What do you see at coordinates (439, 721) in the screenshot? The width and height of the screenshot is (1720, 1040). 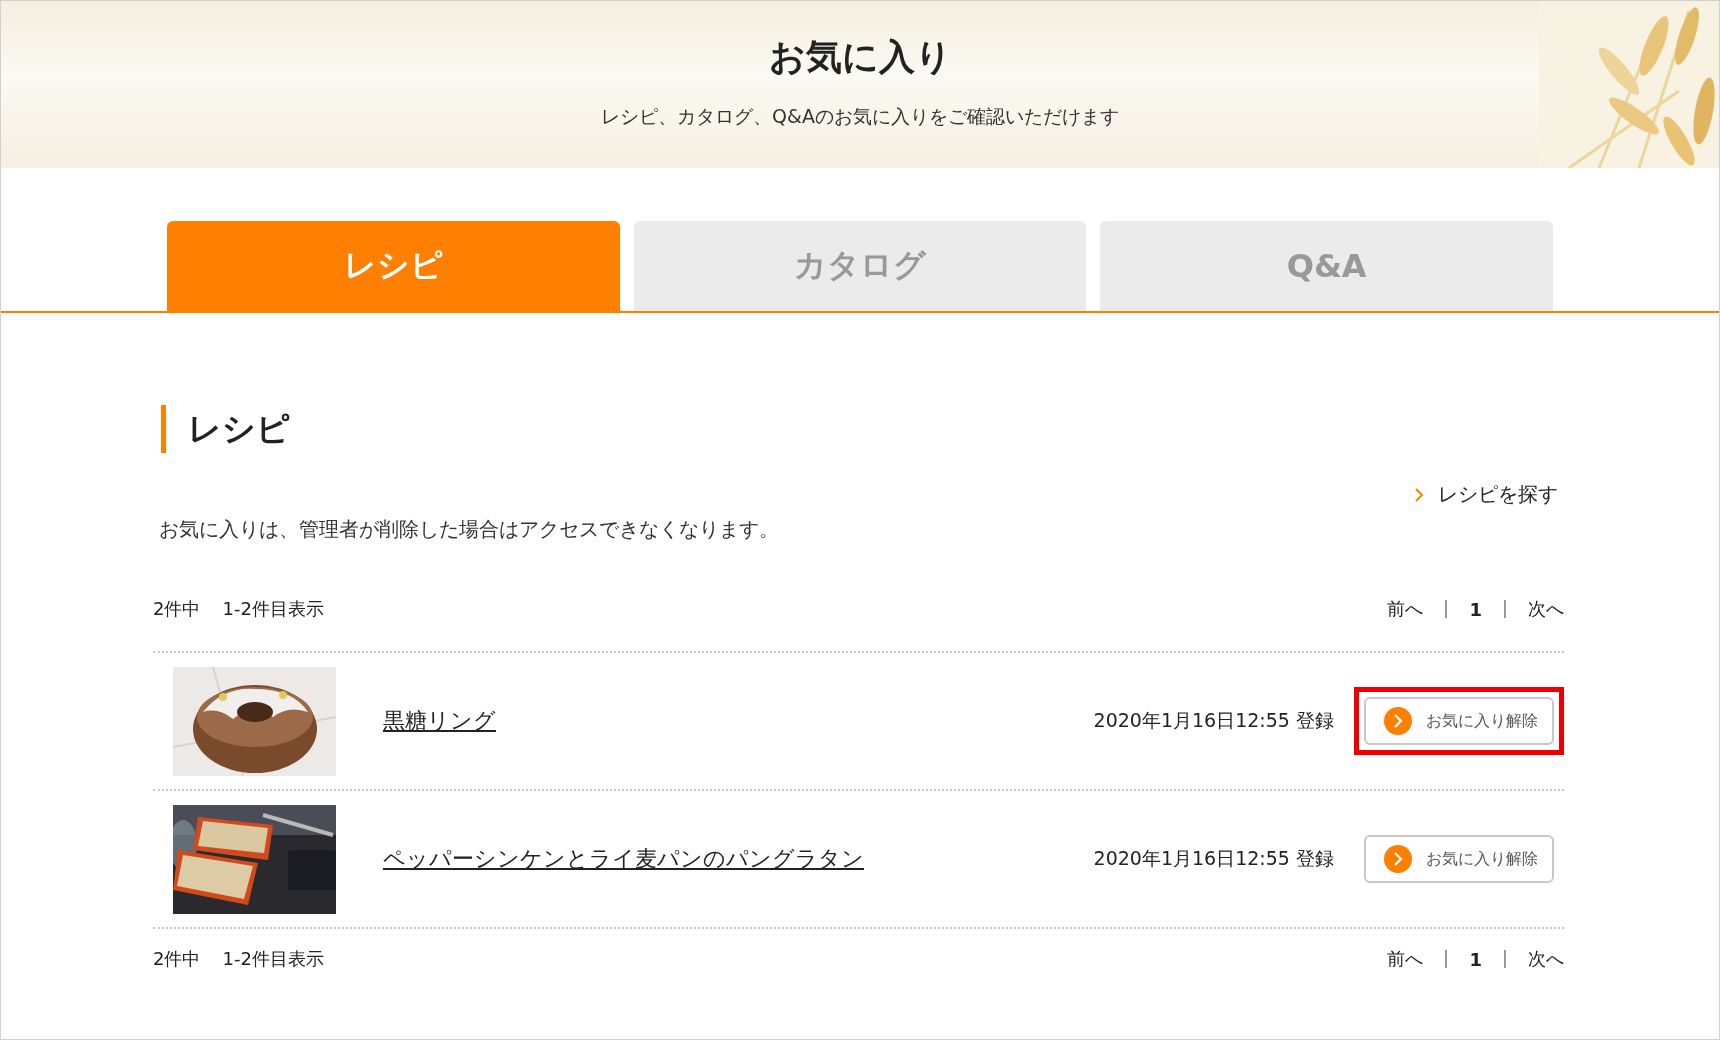 I see `recipe-link: 黒糖リング` at bounding box center [439, 721].